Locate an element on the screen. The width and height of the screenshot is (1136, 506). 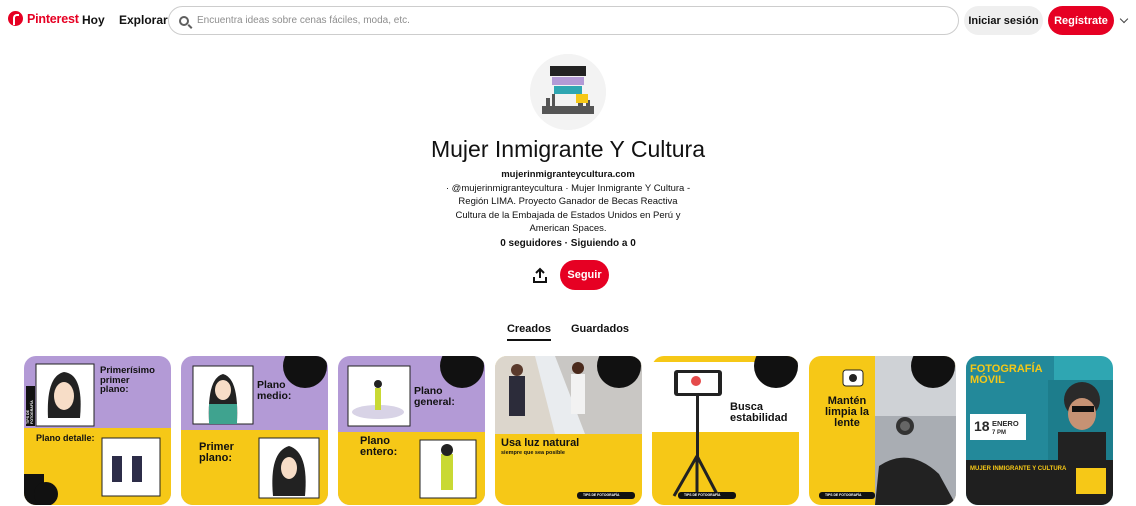
nav-today-link: Hoy is located at coordinates (93, 20).